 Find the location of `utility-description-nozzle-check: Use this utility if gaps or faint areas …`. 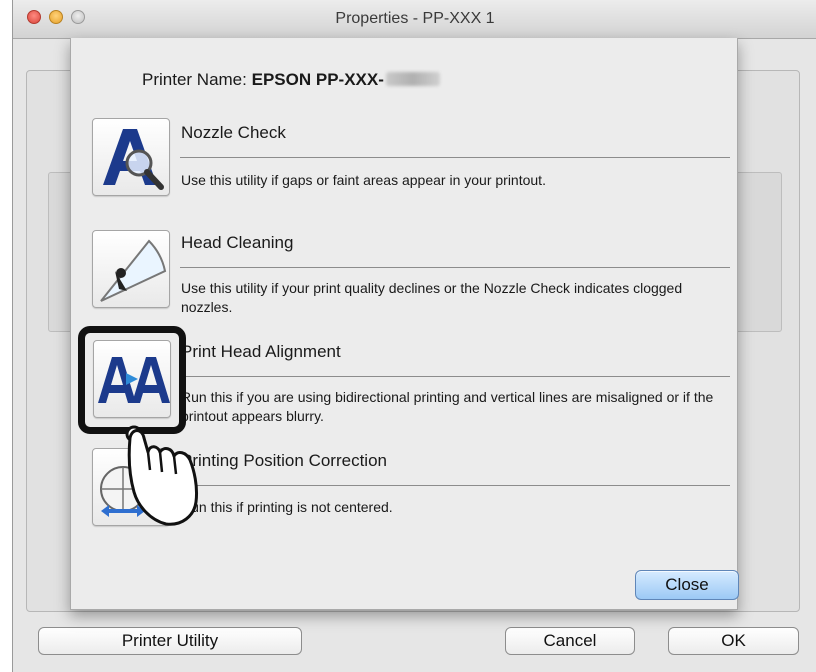

utility-description-nozzle-check: Use this utility if gaps or faint areas … is located at coordinates (363, 180).